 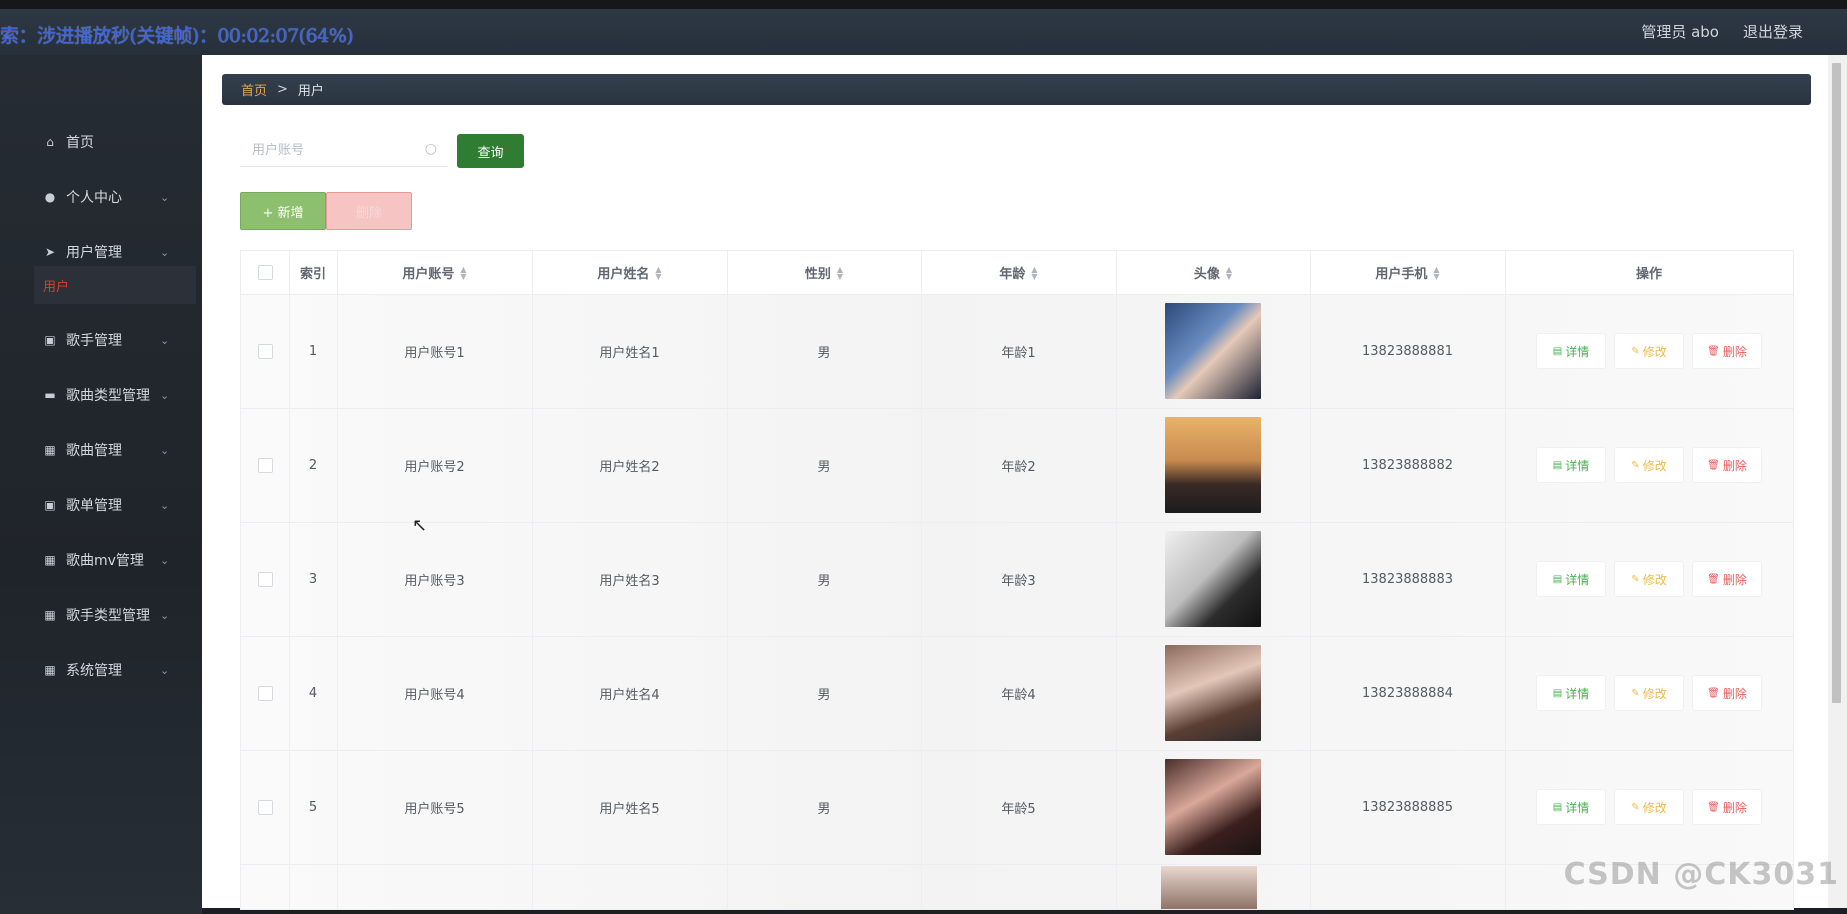 I want to click on cell-account: 用户账号4, so click(x=434, y=695).